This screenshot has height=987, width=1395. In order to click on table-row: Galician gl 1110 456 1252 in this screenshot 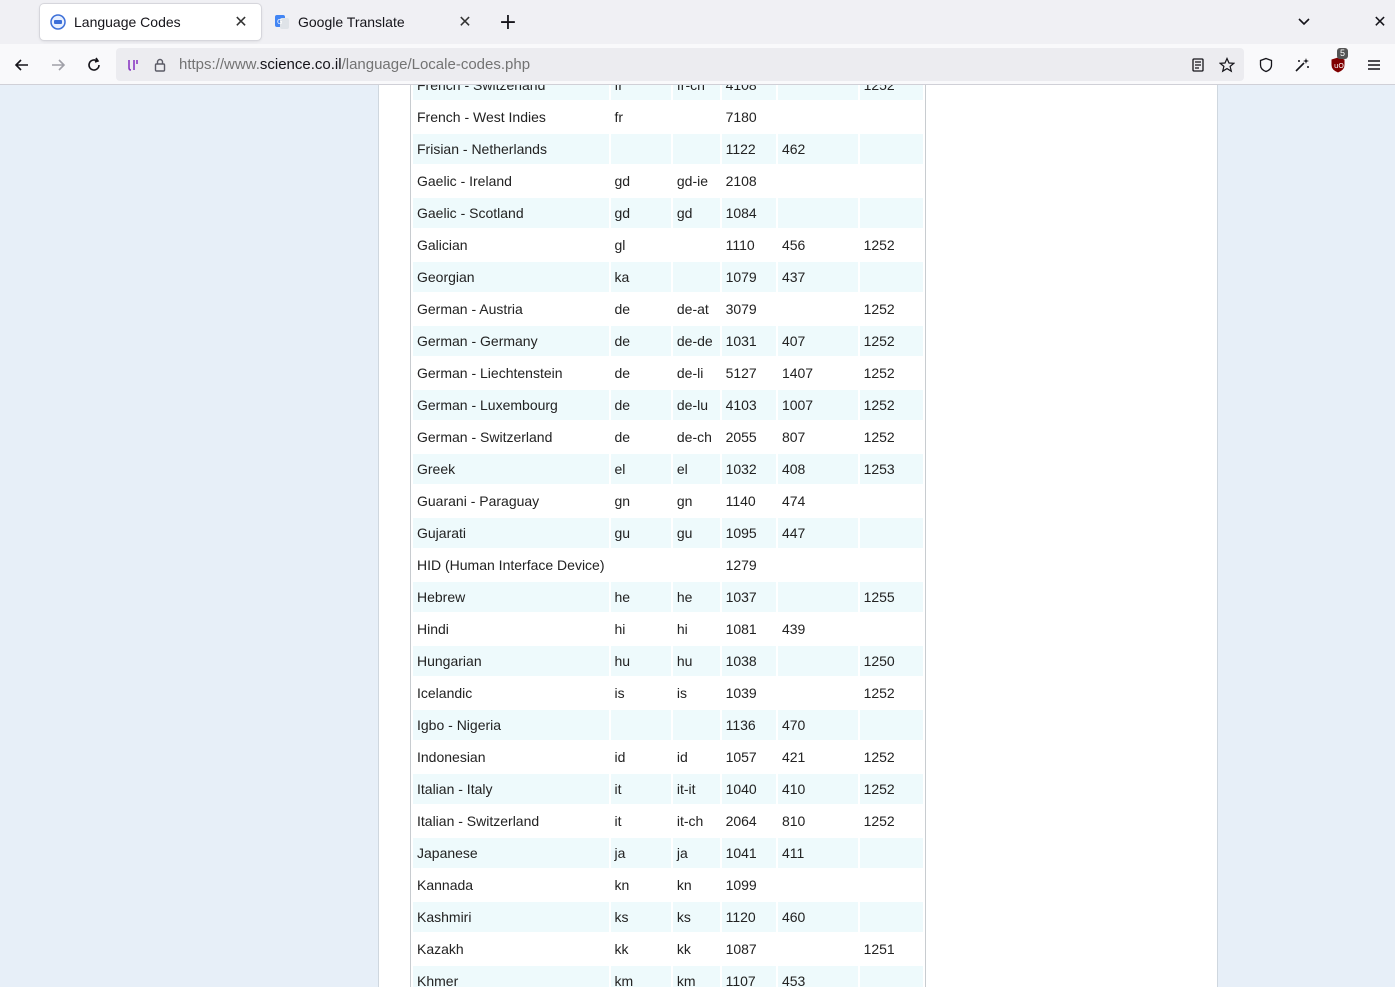, I will do `click(668, 245)`.